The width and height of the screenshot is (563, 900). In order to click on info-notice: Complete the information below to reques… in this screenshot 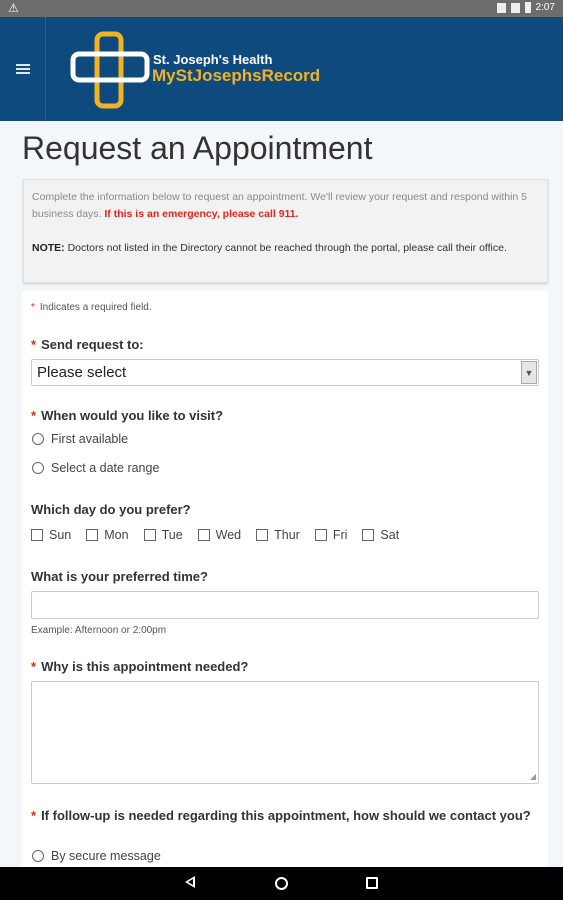, I will do `click(285, 231)`.